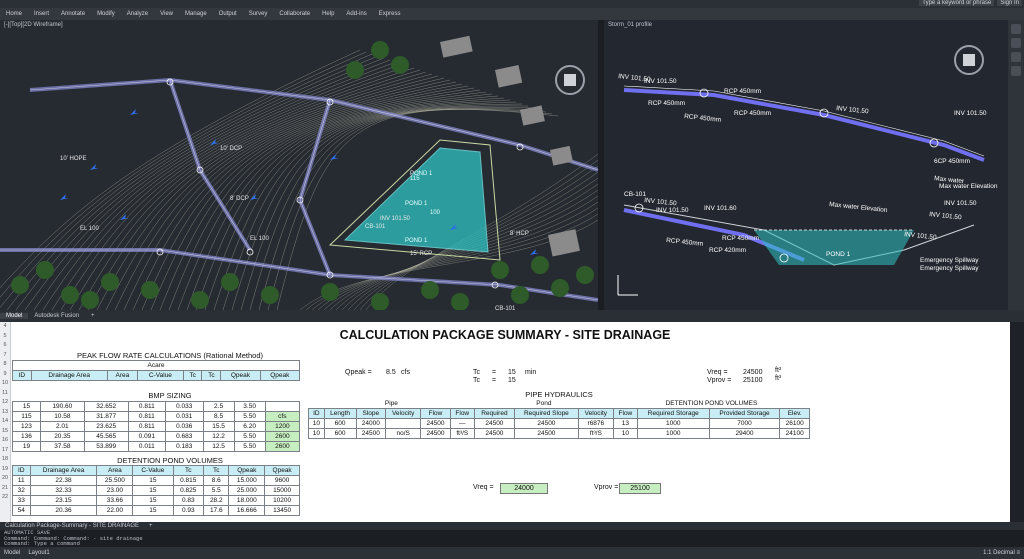 Image resolution: width=1024 pixels, height=559 pixels. I want to click on table-cell: 0.011, so click(147, 446).